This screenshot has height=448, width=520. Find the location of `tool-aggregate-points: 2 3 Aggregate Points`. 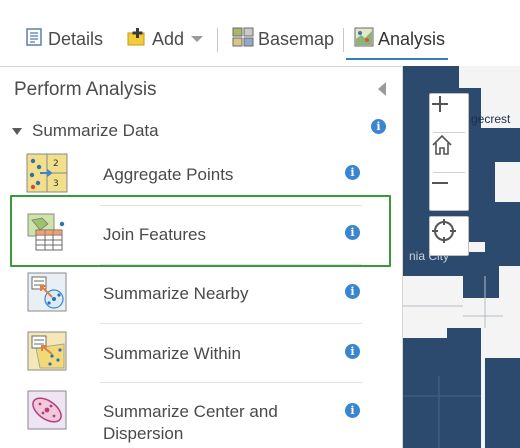

tool-aggregate-points: 2 3 Aggregate Points is located at coordinates (189, 176).